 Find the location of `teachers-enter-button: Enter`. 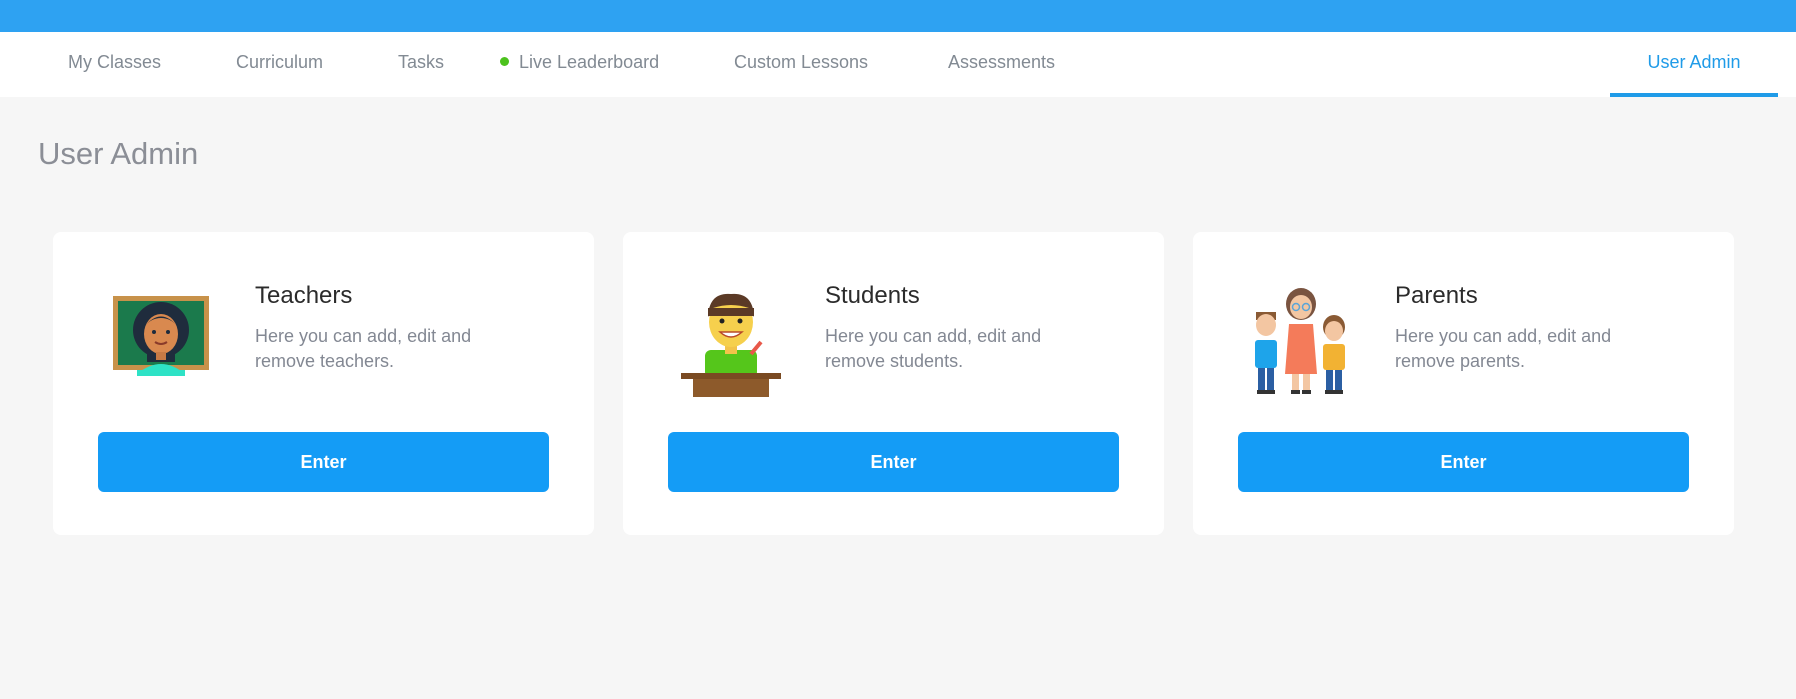

teachers-enter-button: Enter is located at coordinates (323, 462).